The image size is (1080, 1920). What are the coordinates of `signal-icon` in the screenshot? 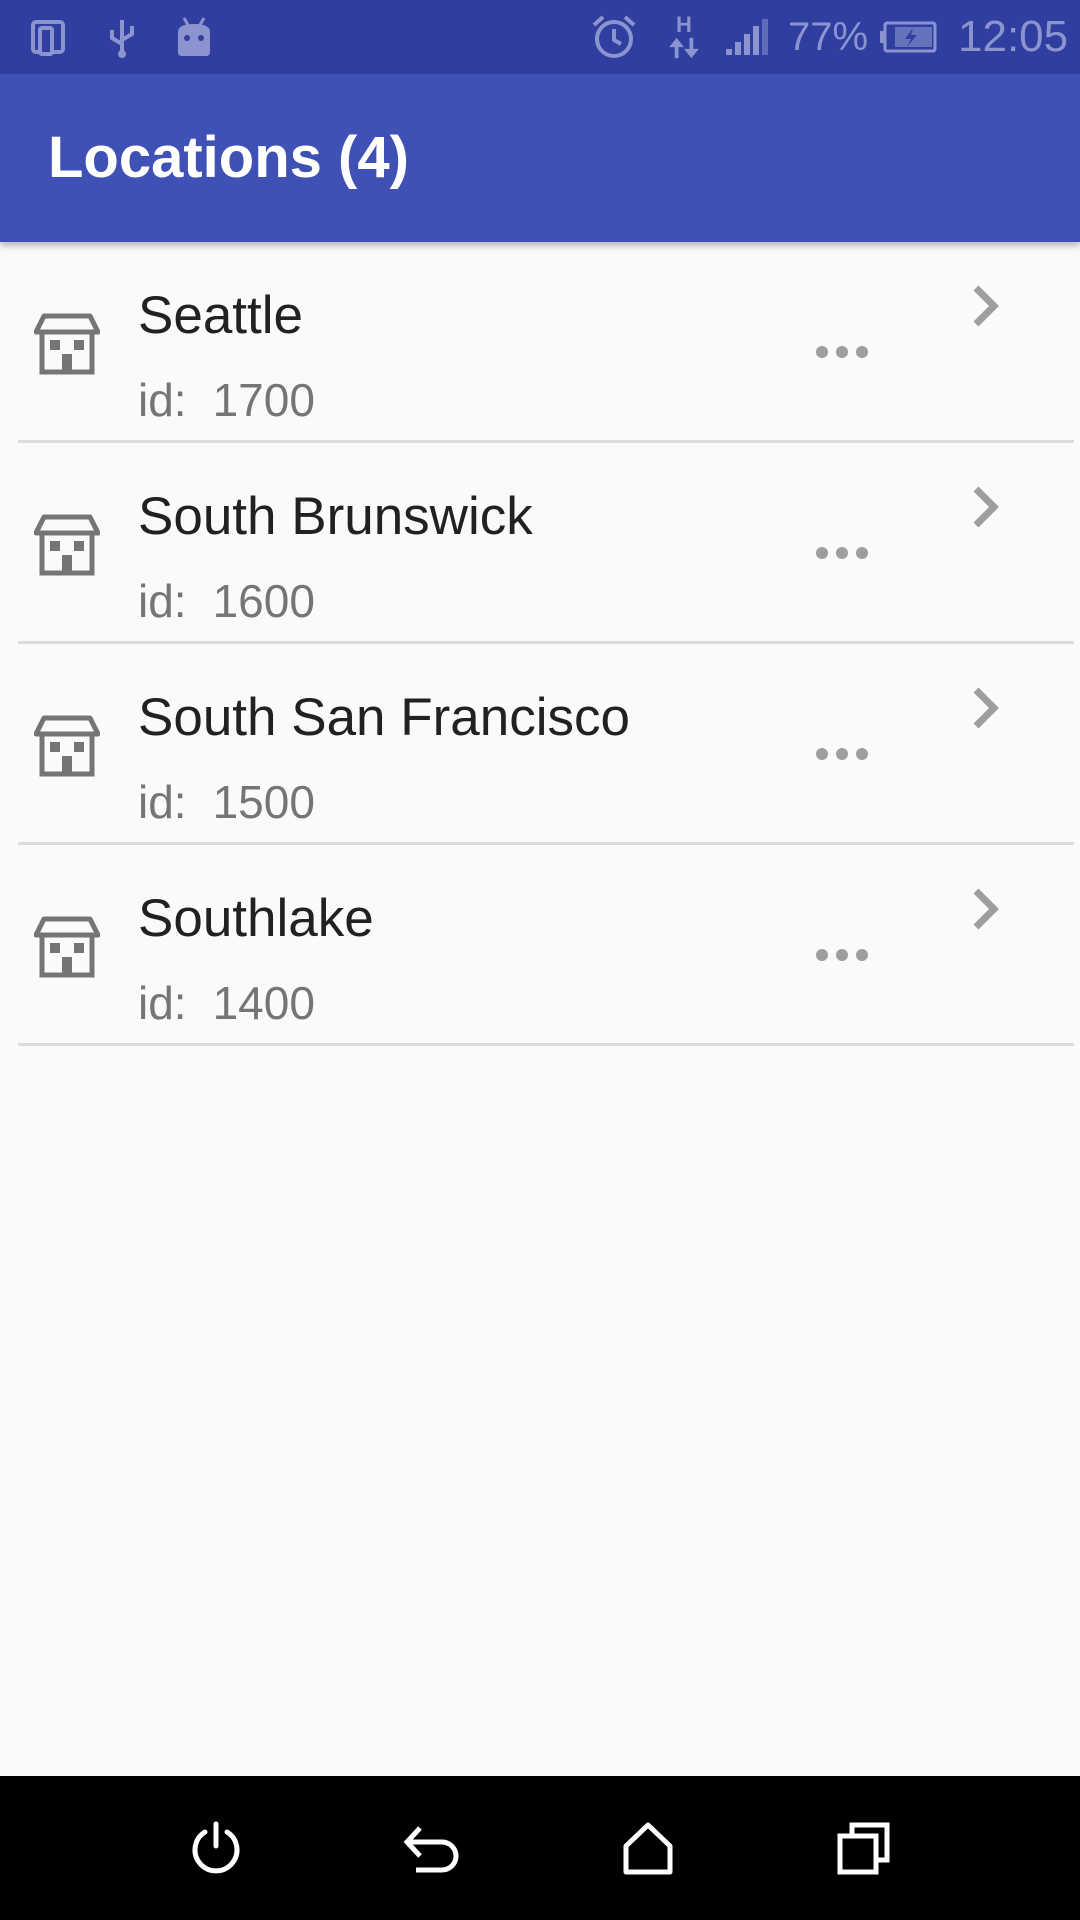 It's located at (747, 37).